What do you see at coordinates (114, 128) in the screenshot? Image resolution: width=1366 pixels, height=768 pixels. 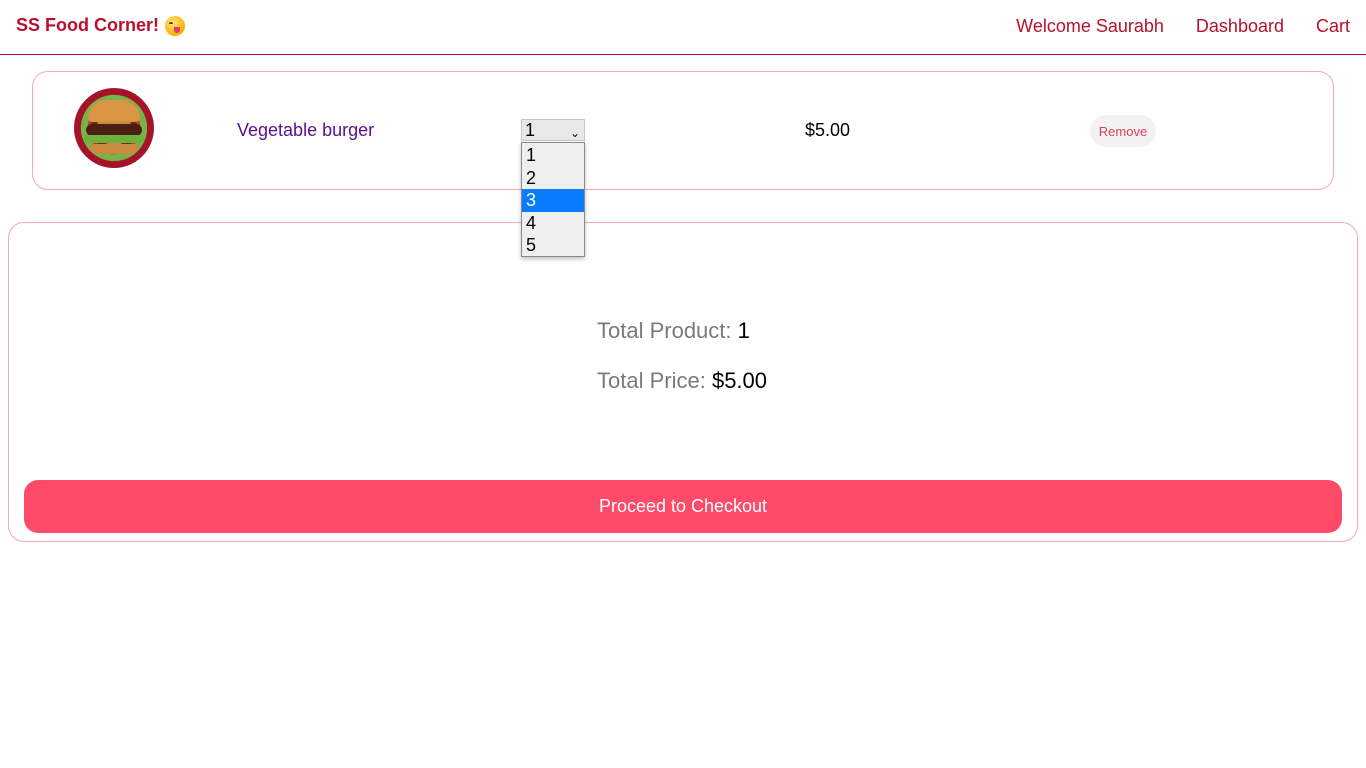 I see `burger-photo-icon` at bounding box center [114, 128].